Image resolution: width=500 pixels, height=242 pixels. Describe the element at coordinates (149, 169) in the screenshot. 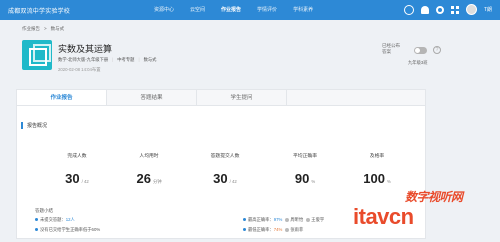

I see `stat-avg-time: 人均用时 26 分钟` at that location.